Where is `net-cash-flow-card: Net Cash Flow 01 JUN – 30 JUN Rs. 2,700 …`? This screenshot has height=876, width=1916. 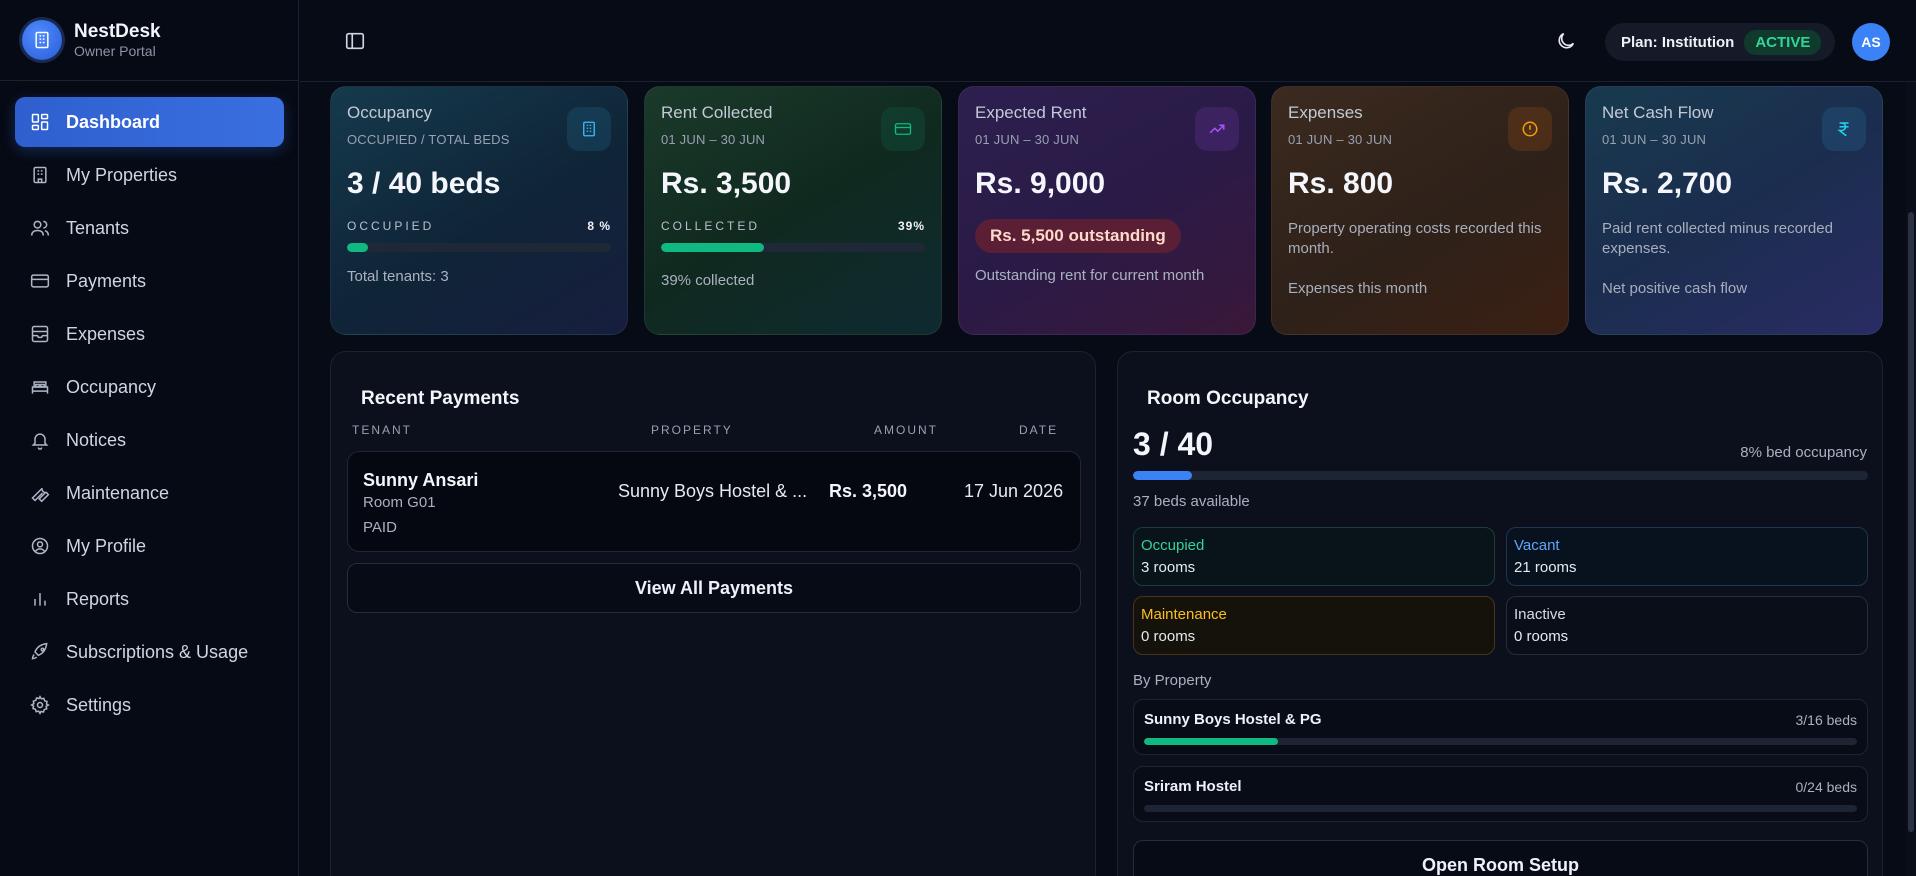
net-cash-flow-card: Net Cash Flow 01 JUN – 30 JUN Rs. 2,700 … is located at coordinates (1734, 210).